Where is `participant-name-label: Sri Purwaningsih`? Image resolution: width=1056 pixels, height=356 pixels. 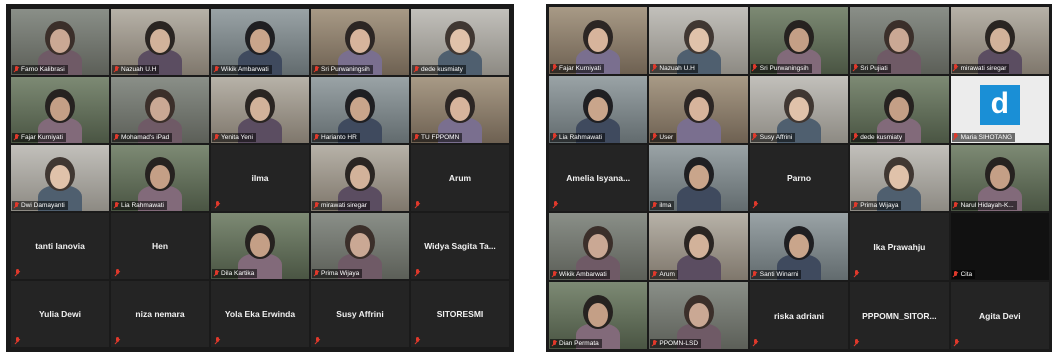 participant-name-label: Sri Purwaningsih is located at coordinates (781, 68).